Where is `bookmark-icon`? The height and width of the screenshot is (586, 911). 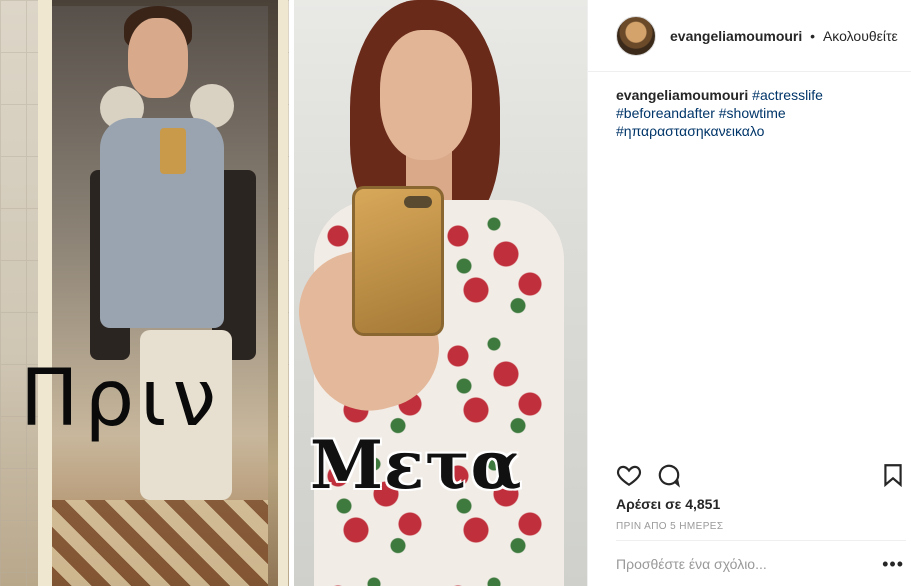
bookmark-icon is located at coordinates (893, 475).